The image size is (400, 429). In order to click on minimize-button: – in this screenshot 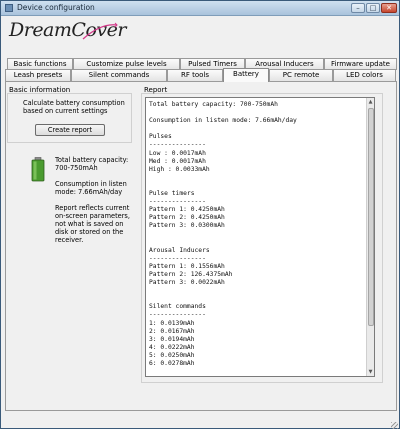, I will do `click(358, 8)`.